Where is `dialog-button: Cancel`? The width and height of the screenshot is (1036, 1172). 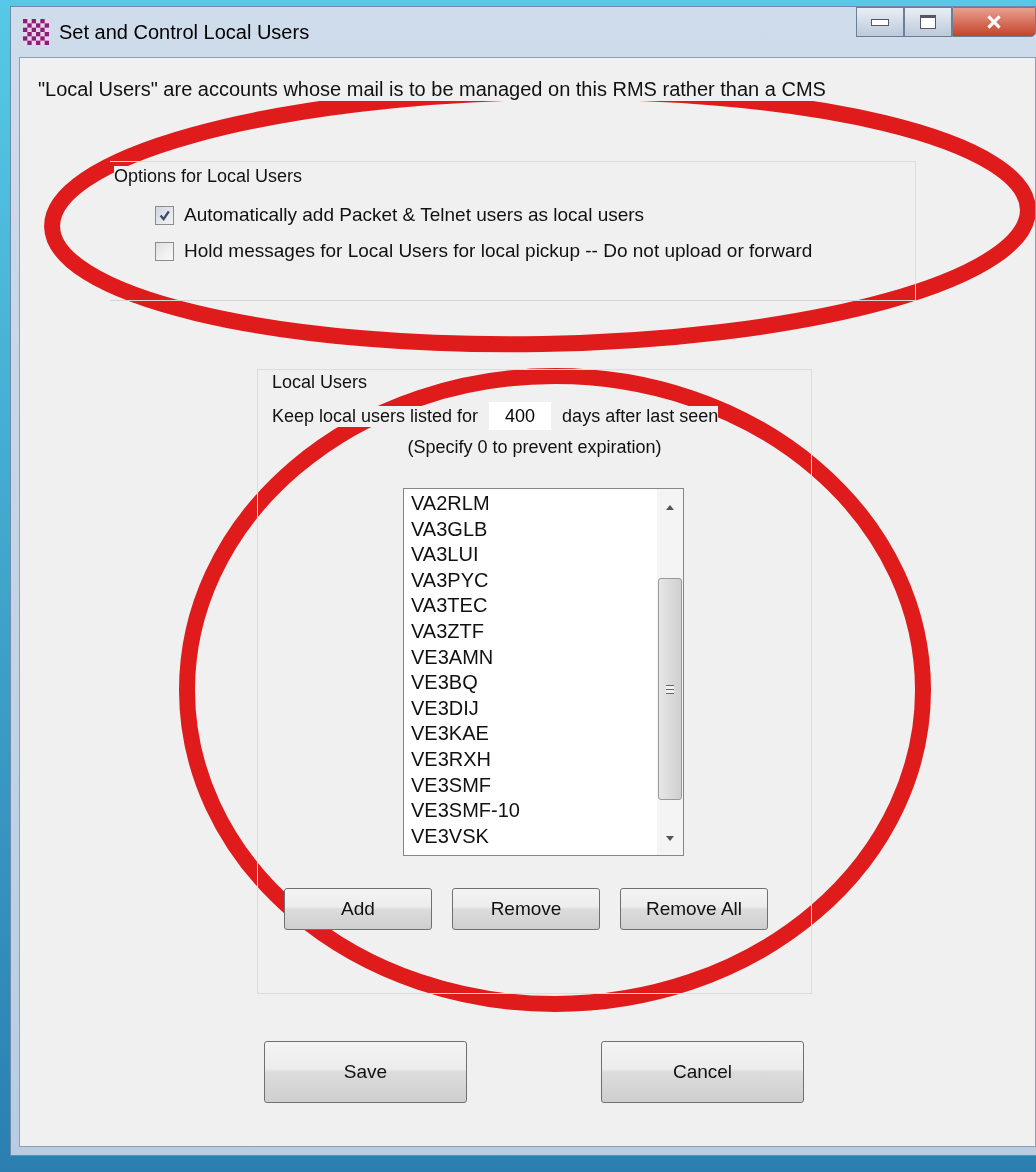 dialog-button: Cancel is located at coordinates (702, 1072).